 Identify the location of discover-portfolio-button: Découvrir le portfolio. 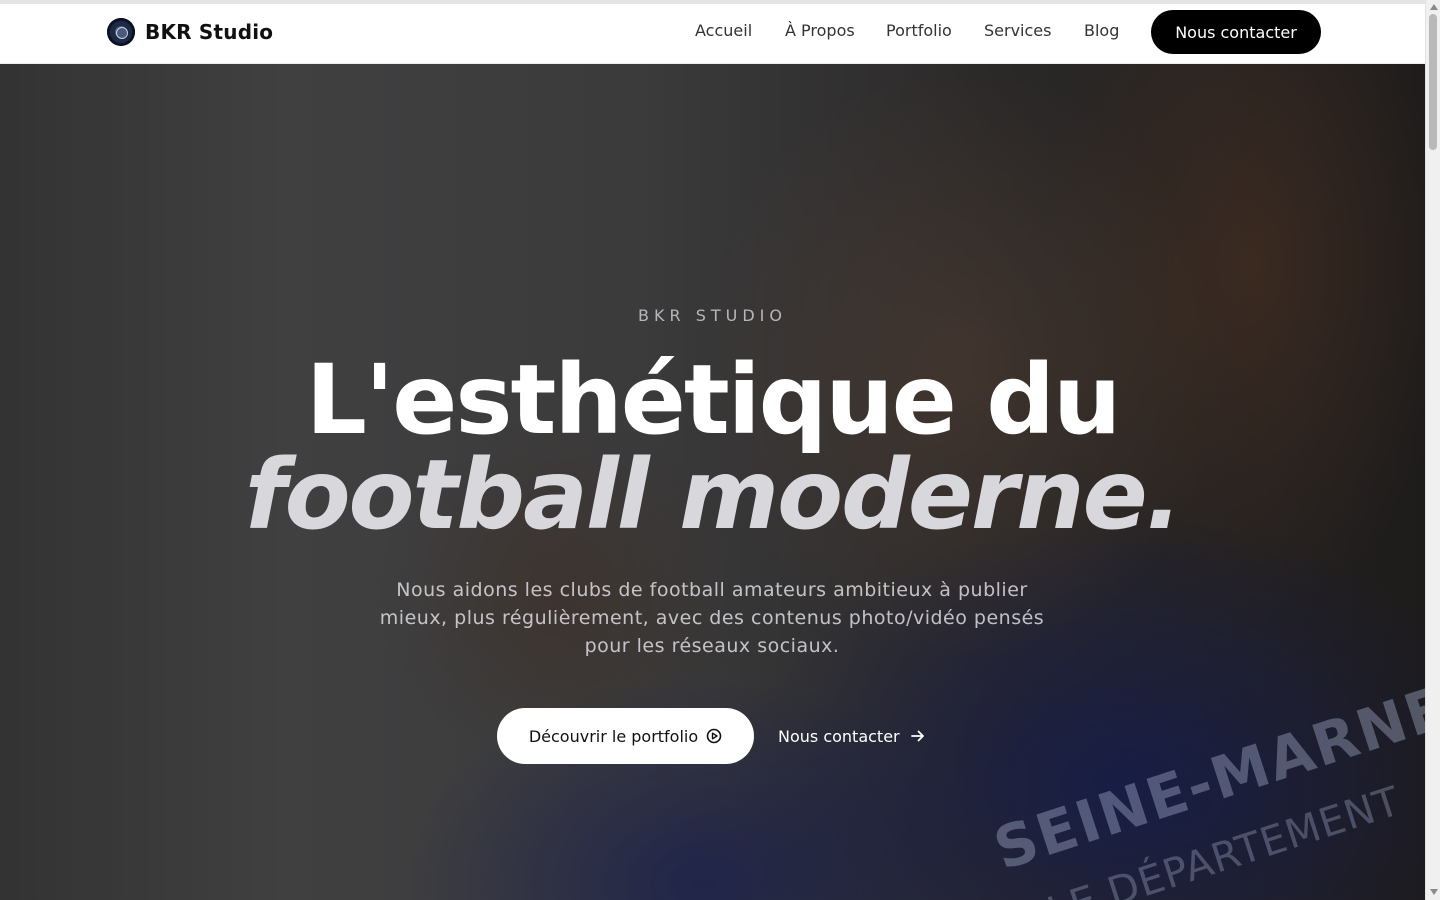
(625, 736).